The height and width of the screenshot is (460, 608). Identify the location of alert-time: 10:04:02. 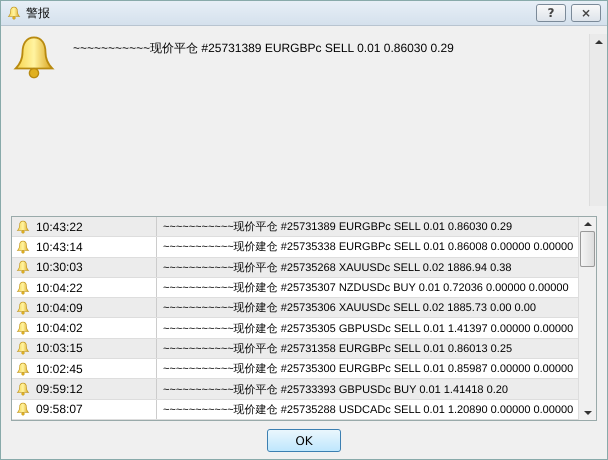
(59, 328).